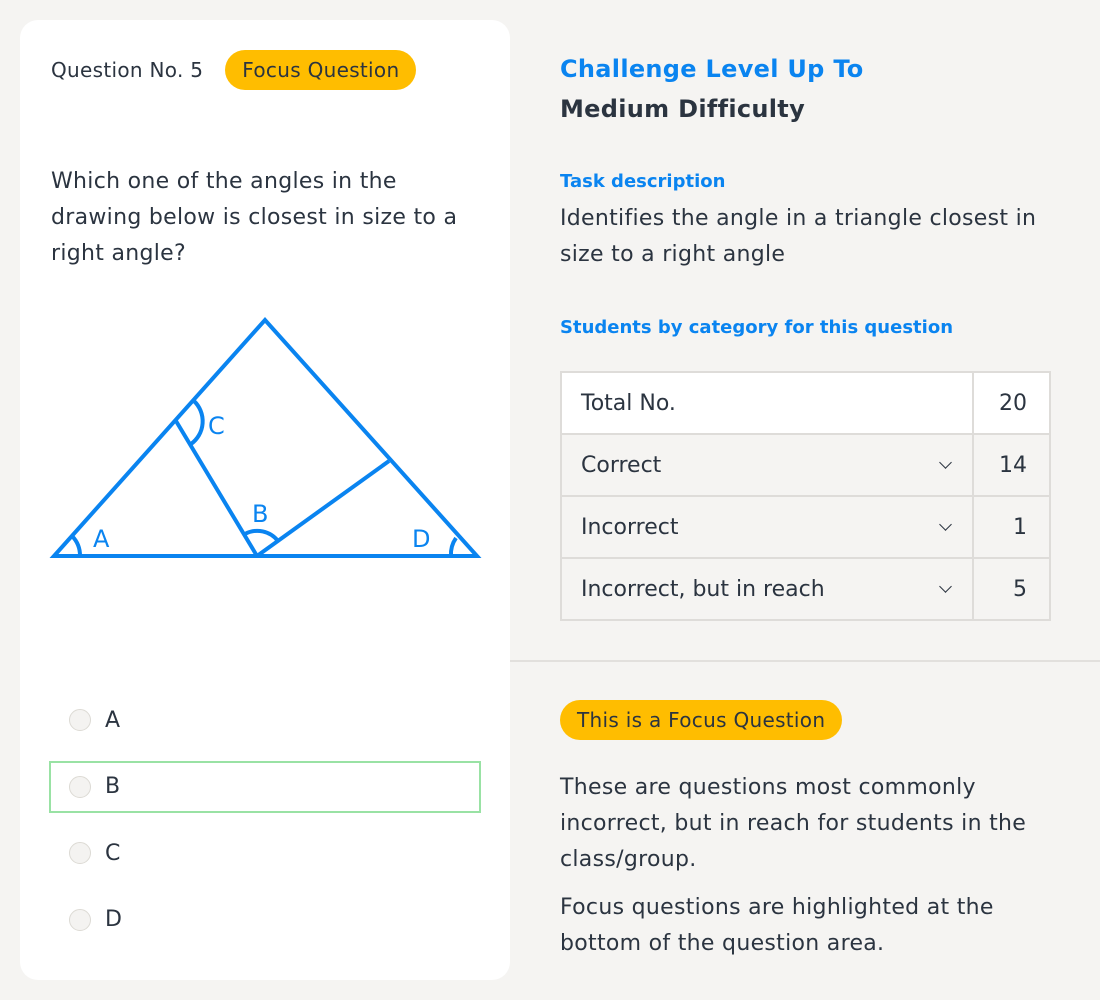 This screenshot has height=1000, width=1100. I want to click on diagram-label-b: B, so click(260, 514).